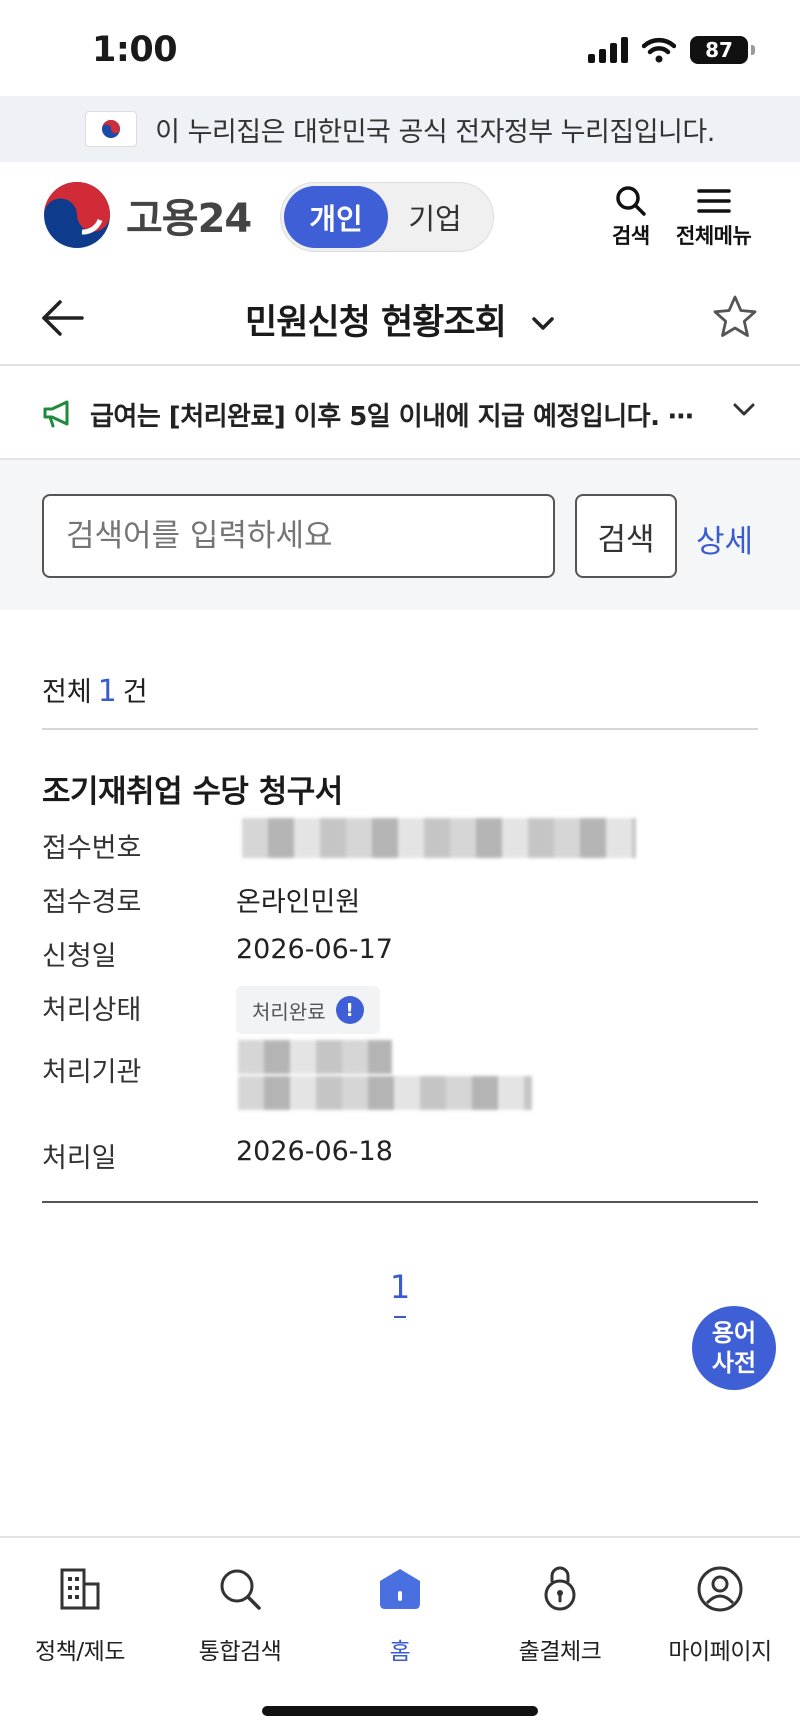 This screenshot has height=1732, width=800. I want to click on result-count-number: 1, so click(107, 691).